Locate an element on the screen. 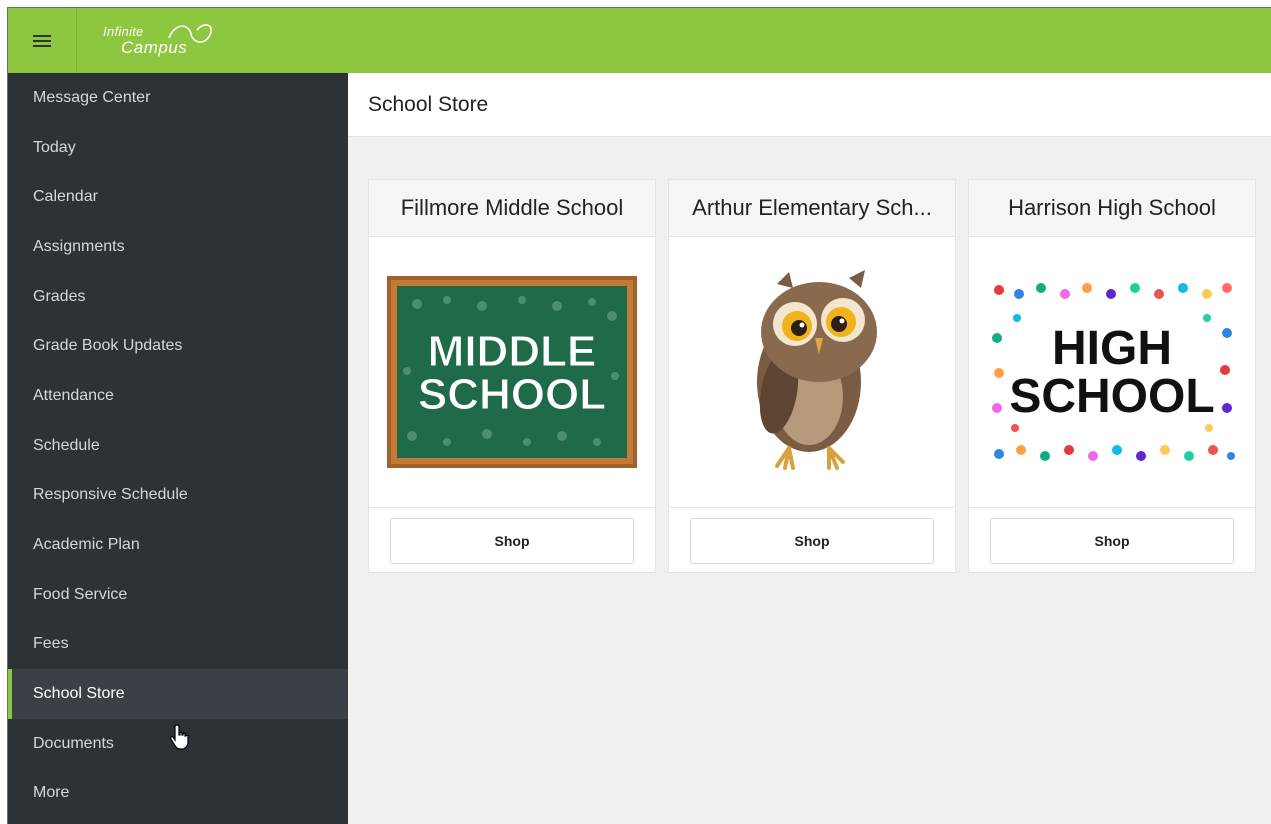 The width and height of the screenshot is (1271, 824). sidebar-item-grades: Grades is located at coordinates (178, 297).